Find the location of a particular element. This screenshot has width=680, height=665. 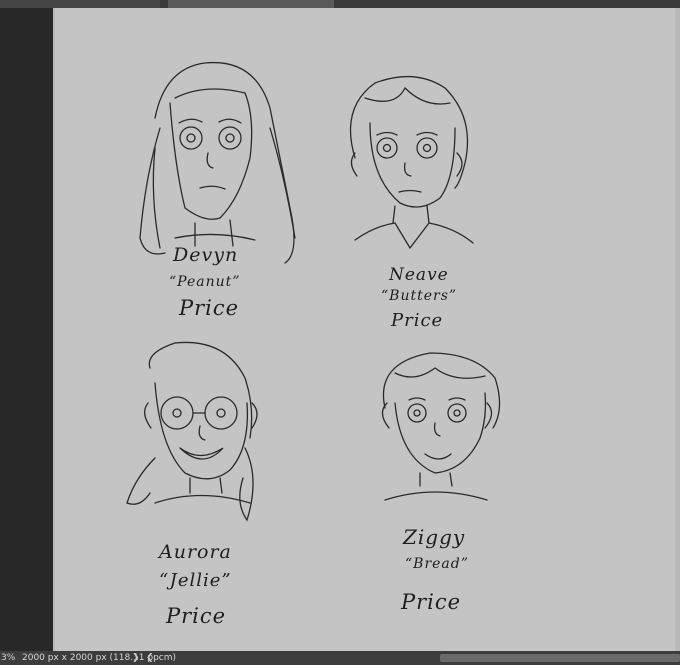

aurora-last-name: Price is located at coordinates (196, 616).